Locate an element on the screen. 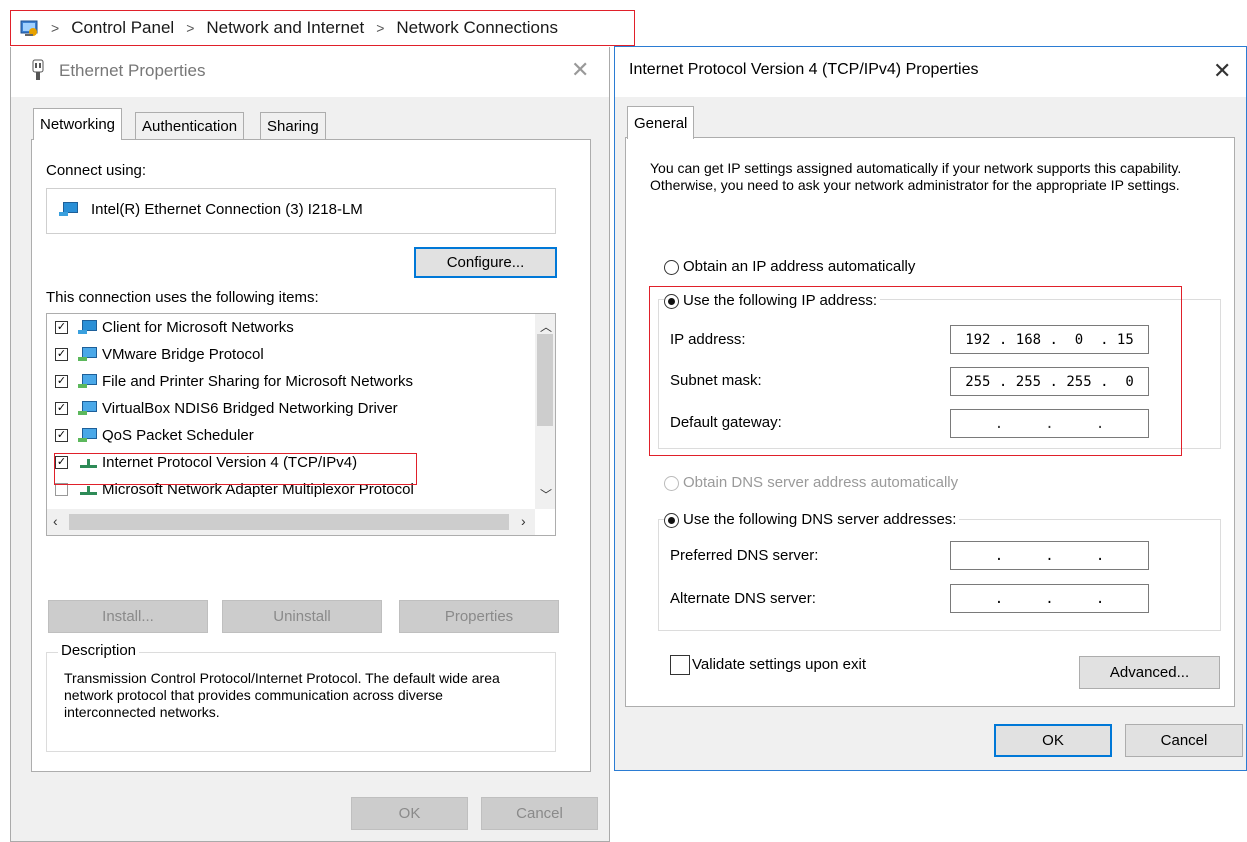 This screenshot has width=1247, height=842. ipv4-ok-label: OK is located at coordinates (1053, 740).